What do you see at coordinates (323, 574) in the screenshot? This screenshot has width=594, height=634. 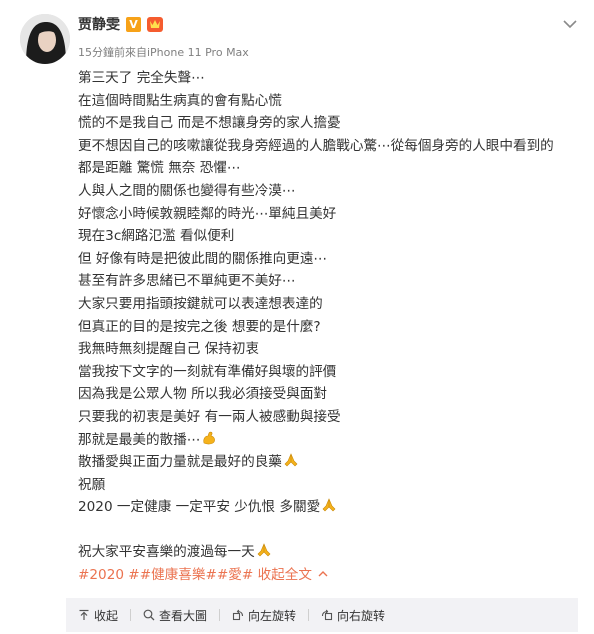 I see `chevron-up-icon` at bounding box center [323, 574].